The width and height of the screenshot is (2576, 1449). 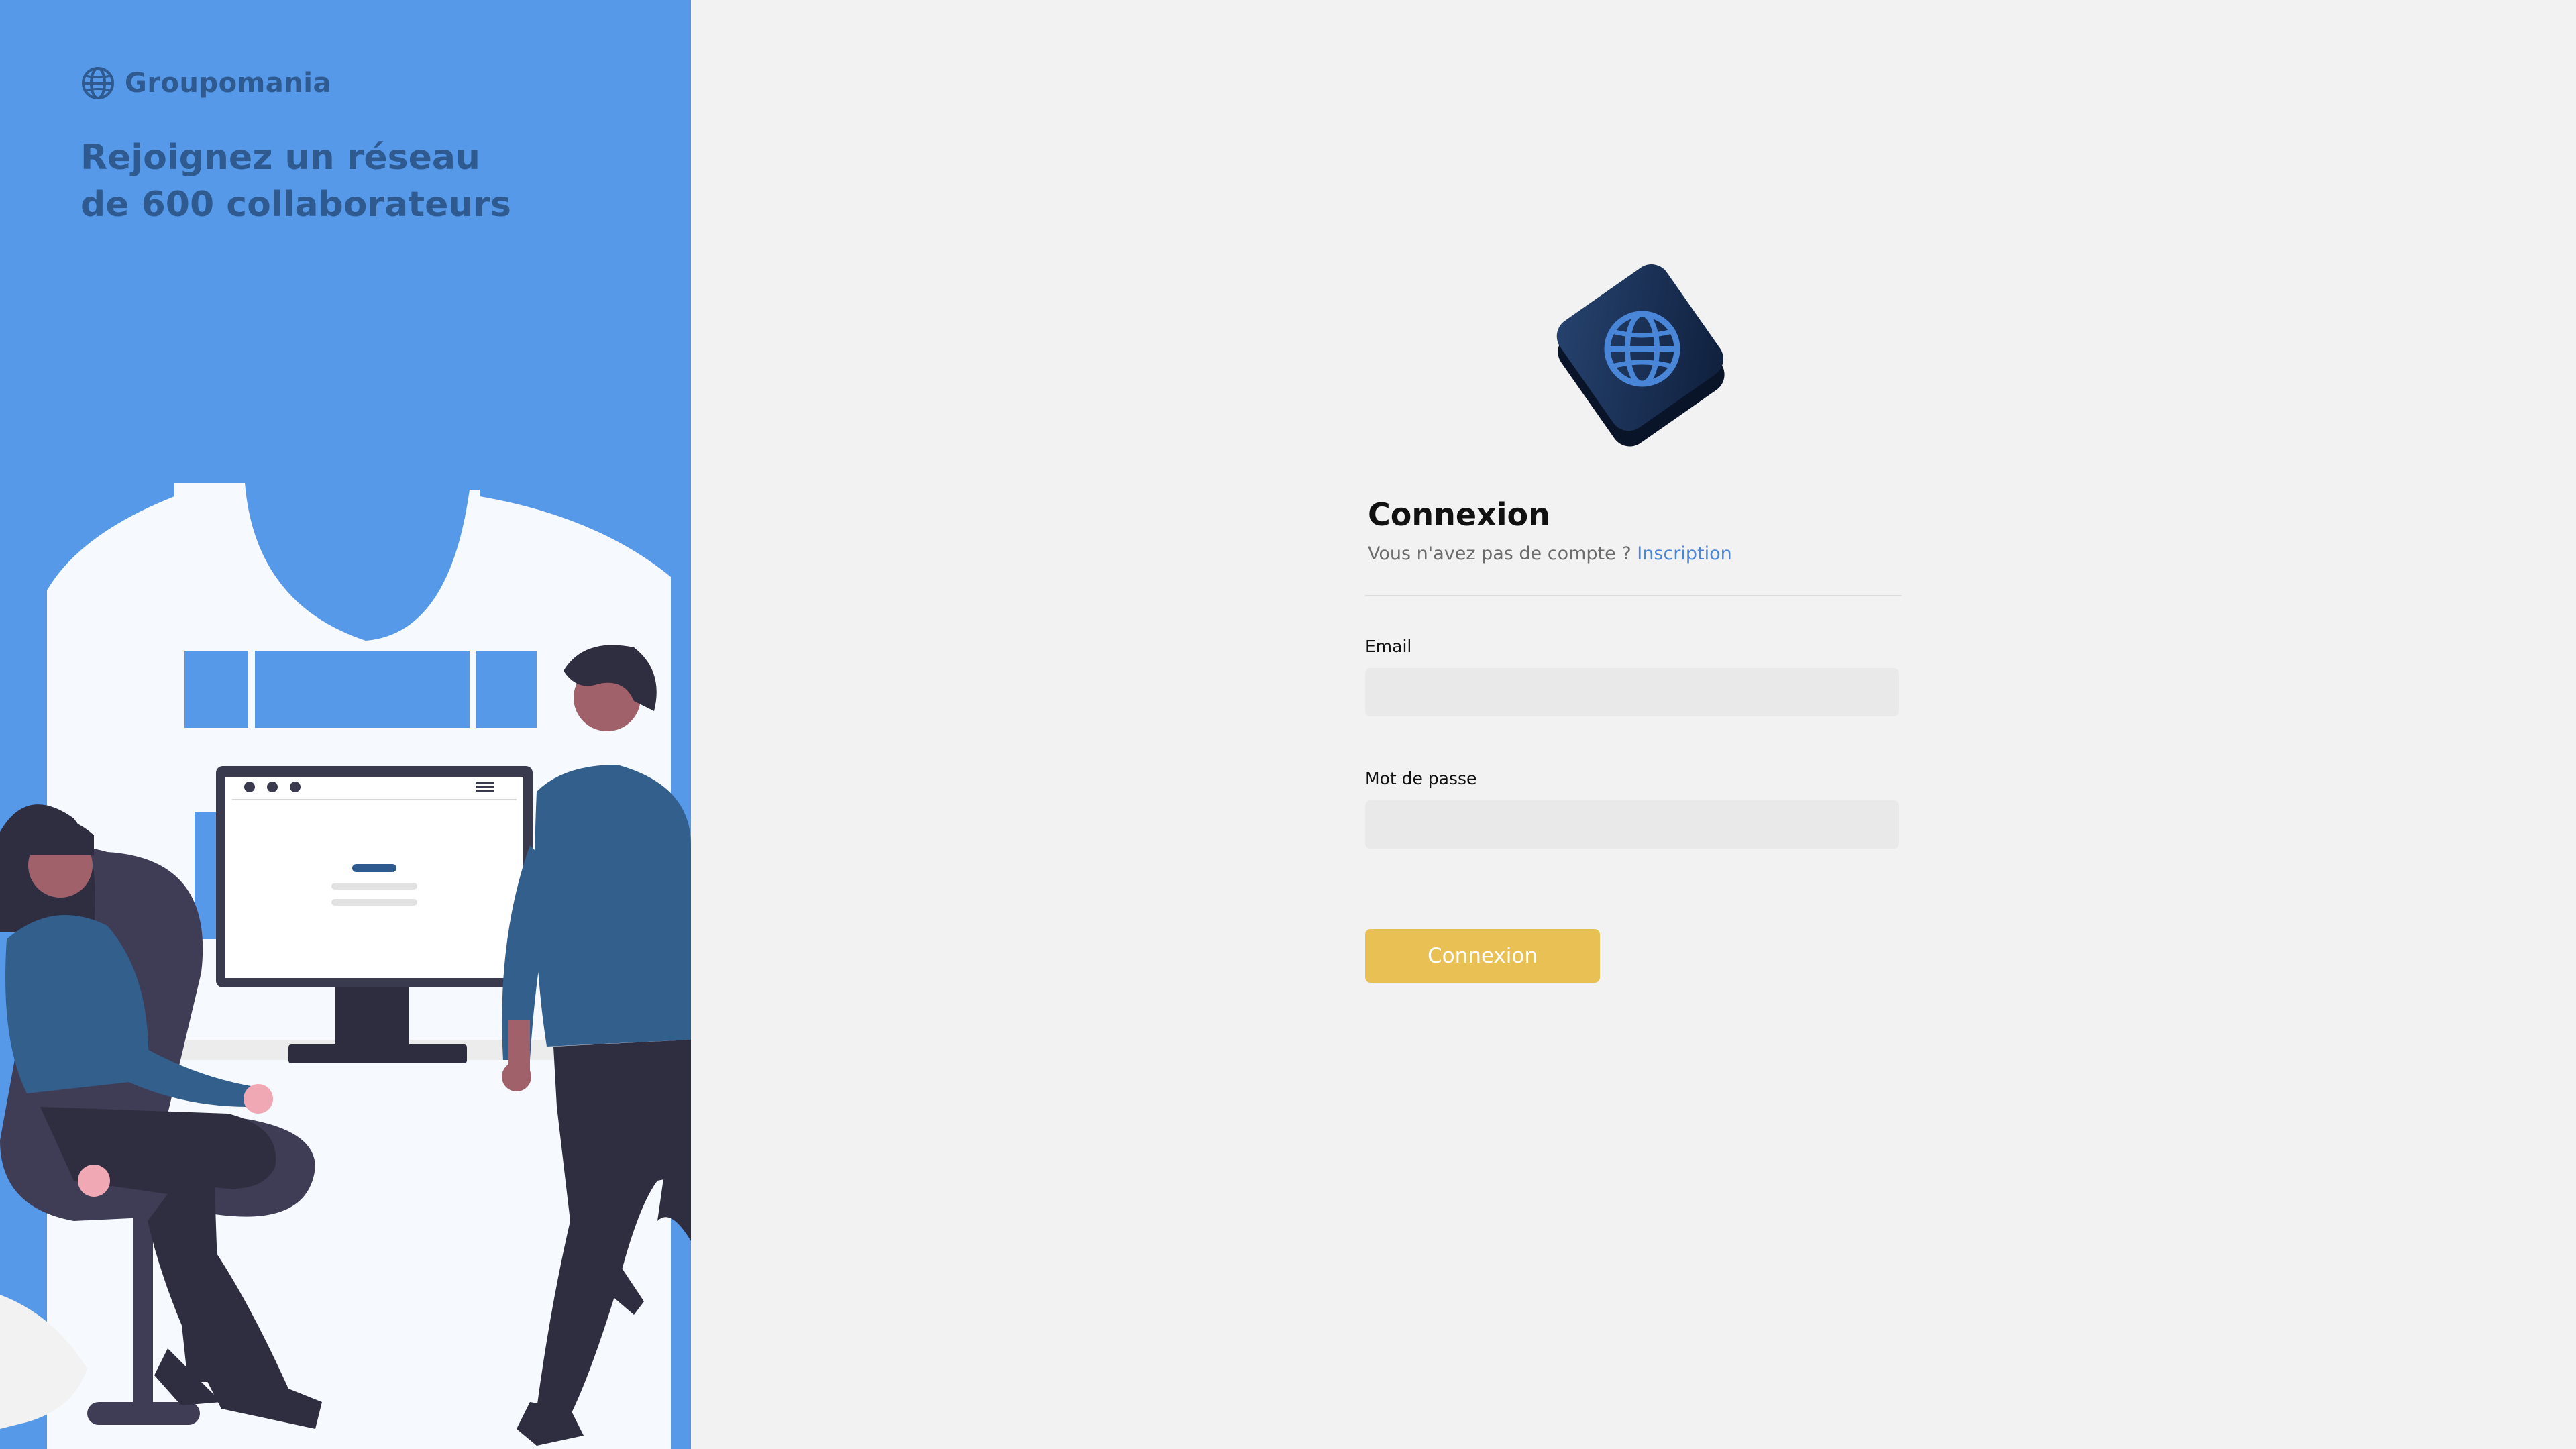 I want to click on password-label: Mot de passe, so click(x=1421, y=778).